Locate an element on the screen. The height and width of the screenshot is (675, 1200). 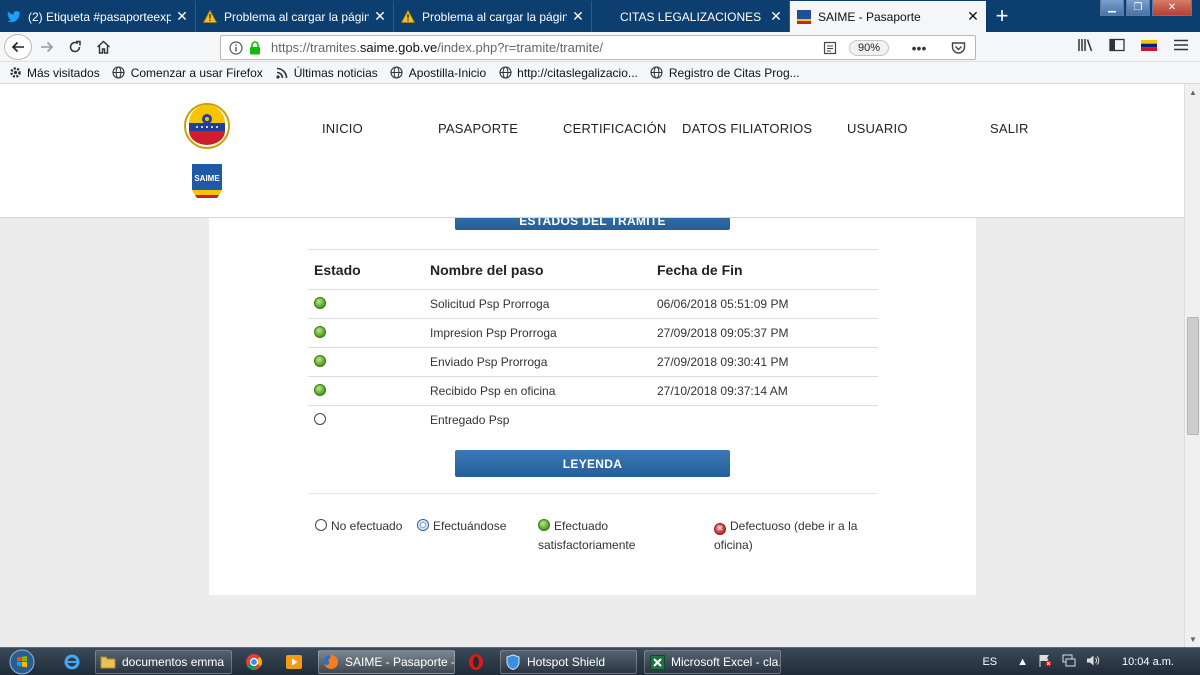
rss-icon is located at coordinates (282, 73).